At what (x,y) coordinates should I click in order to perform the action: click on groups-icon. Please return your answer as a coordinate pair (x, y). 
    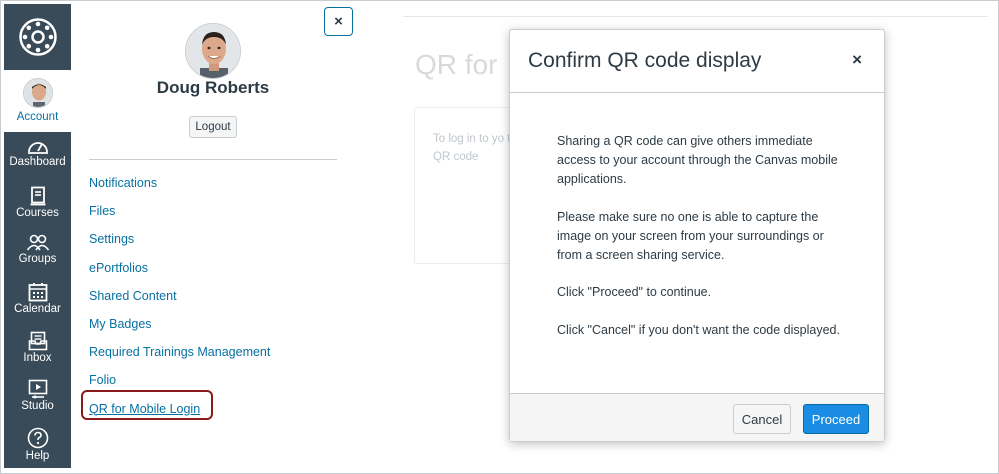
    Looking at the image, I should click on (37, 242).